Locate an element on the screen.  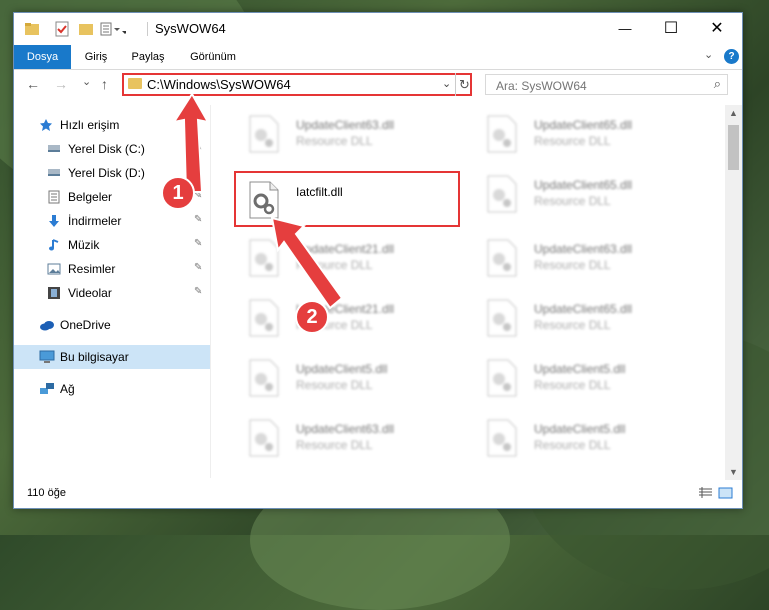
videos-icon is located at coordinates (54, 292).